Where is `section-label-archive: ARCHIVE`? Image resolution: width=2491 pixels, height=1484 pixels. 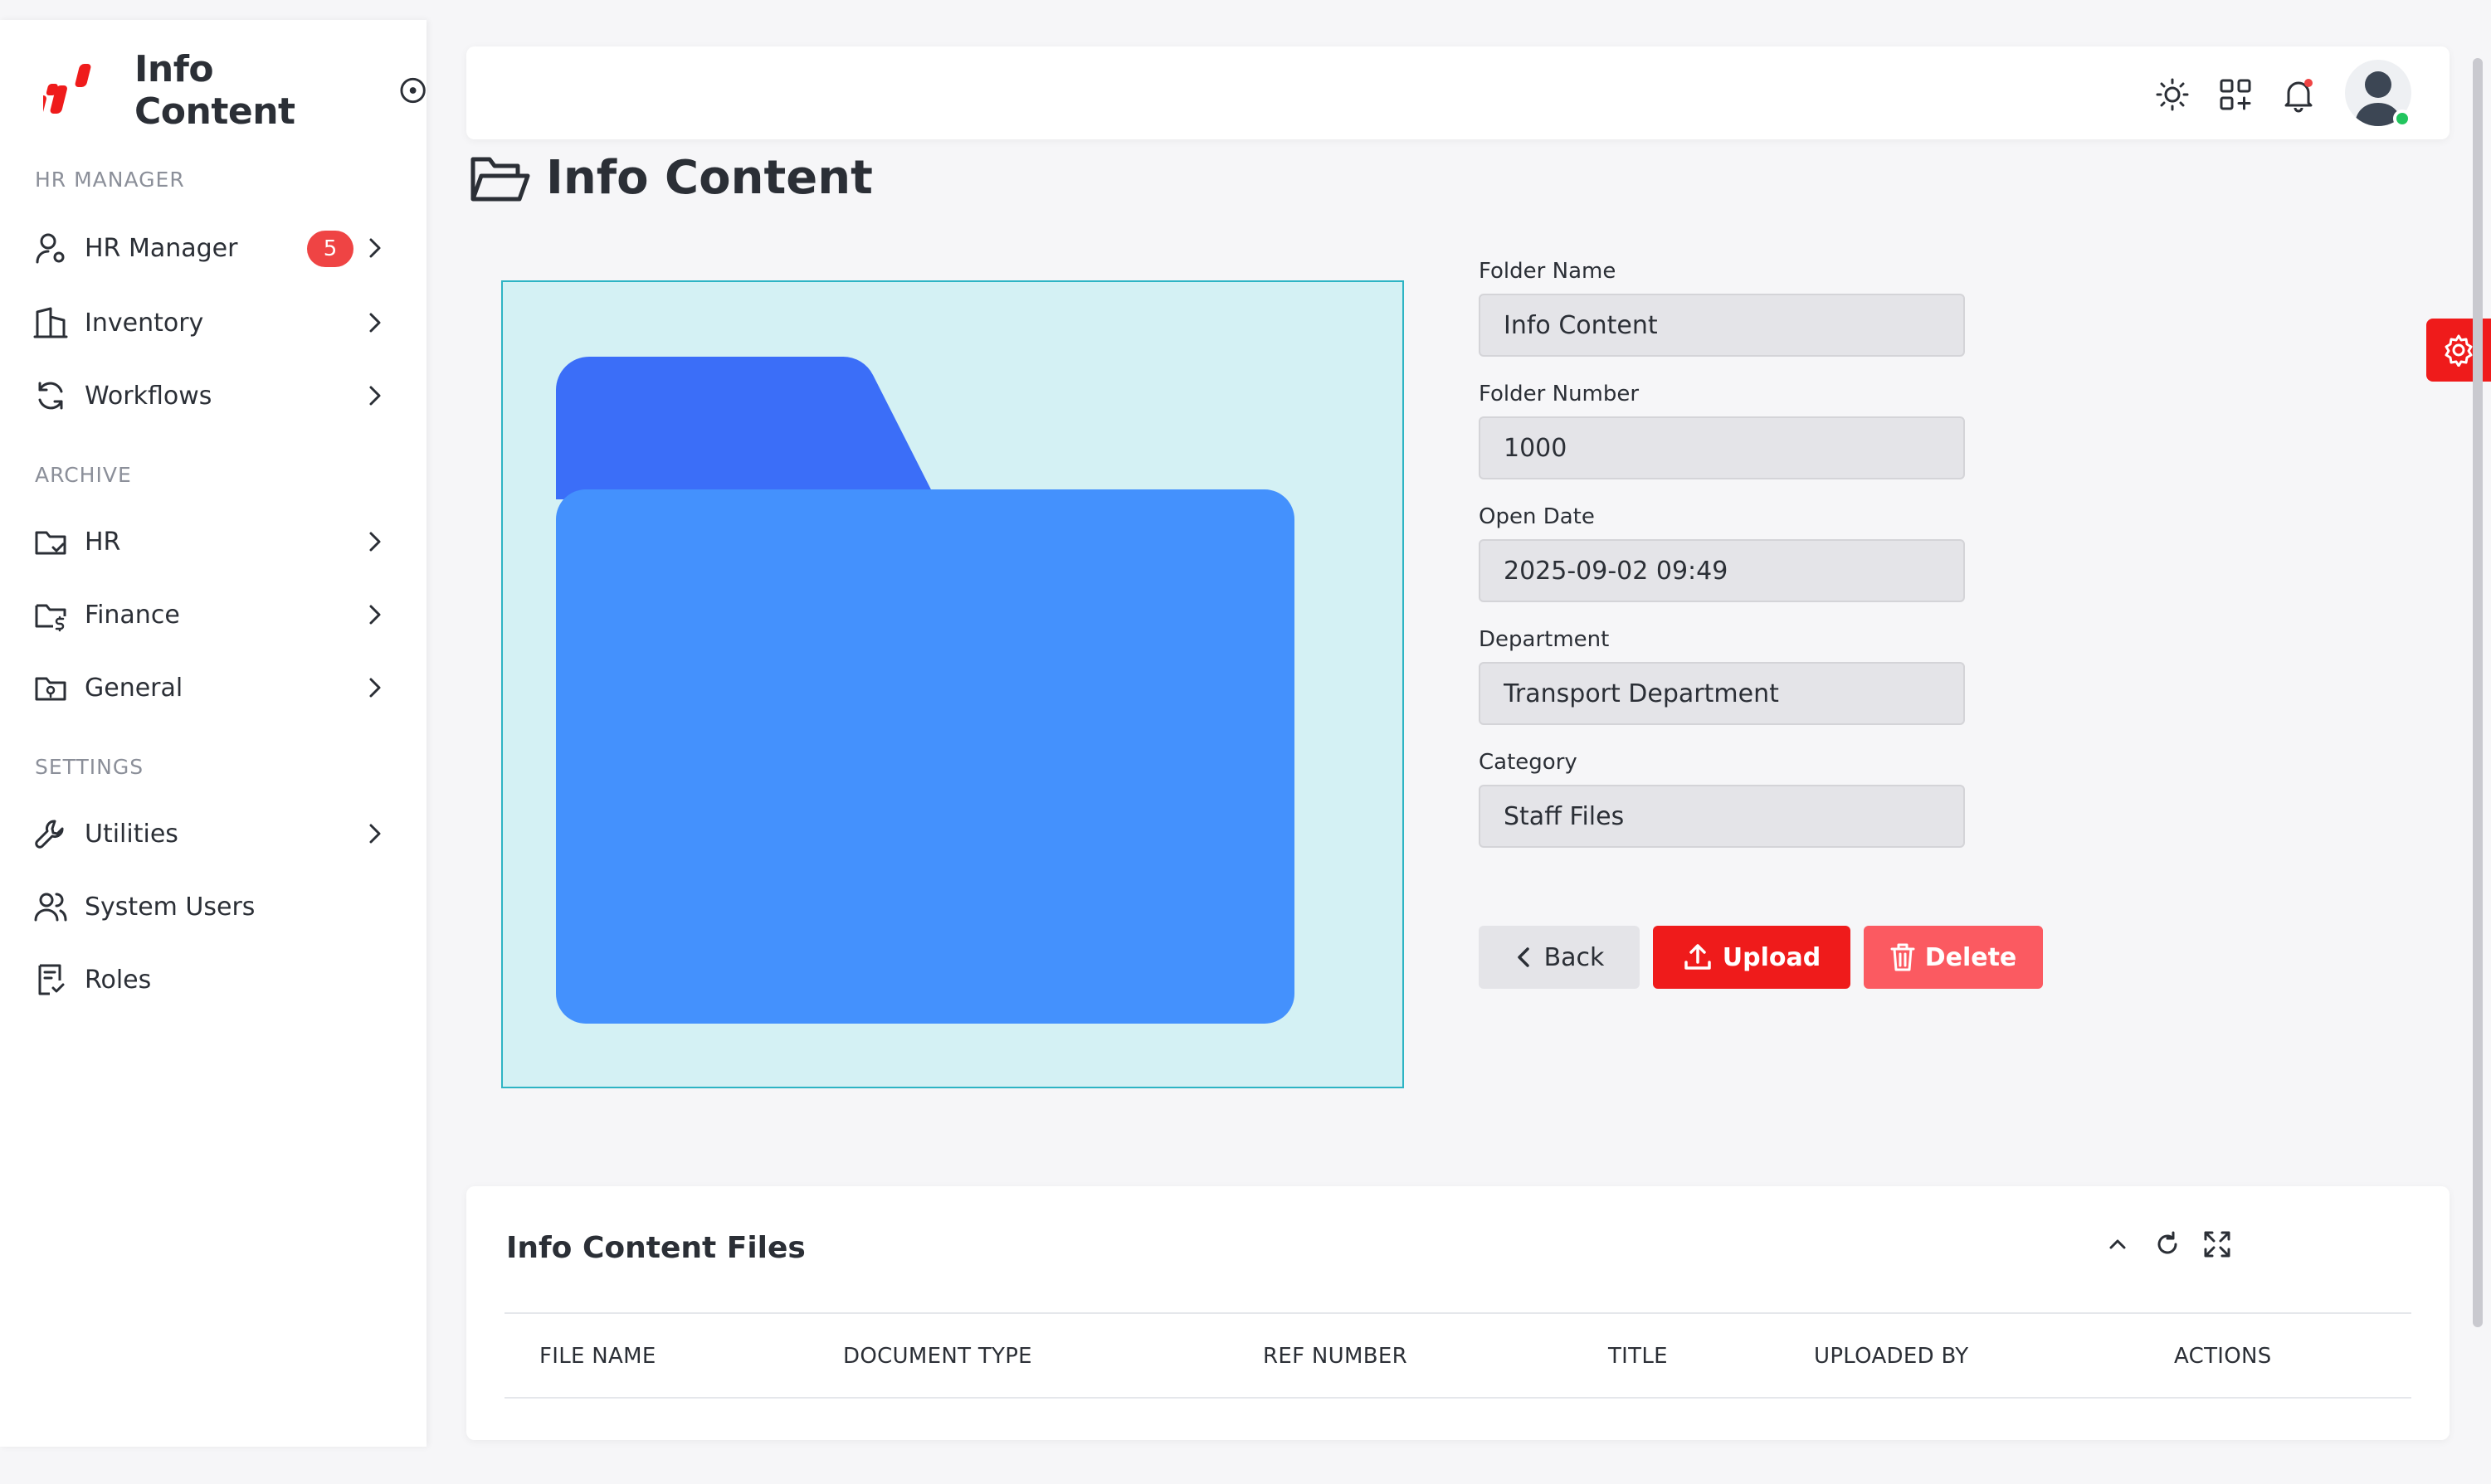 section-label-archive: ARCHIVE is located at coordinates (83, 475).